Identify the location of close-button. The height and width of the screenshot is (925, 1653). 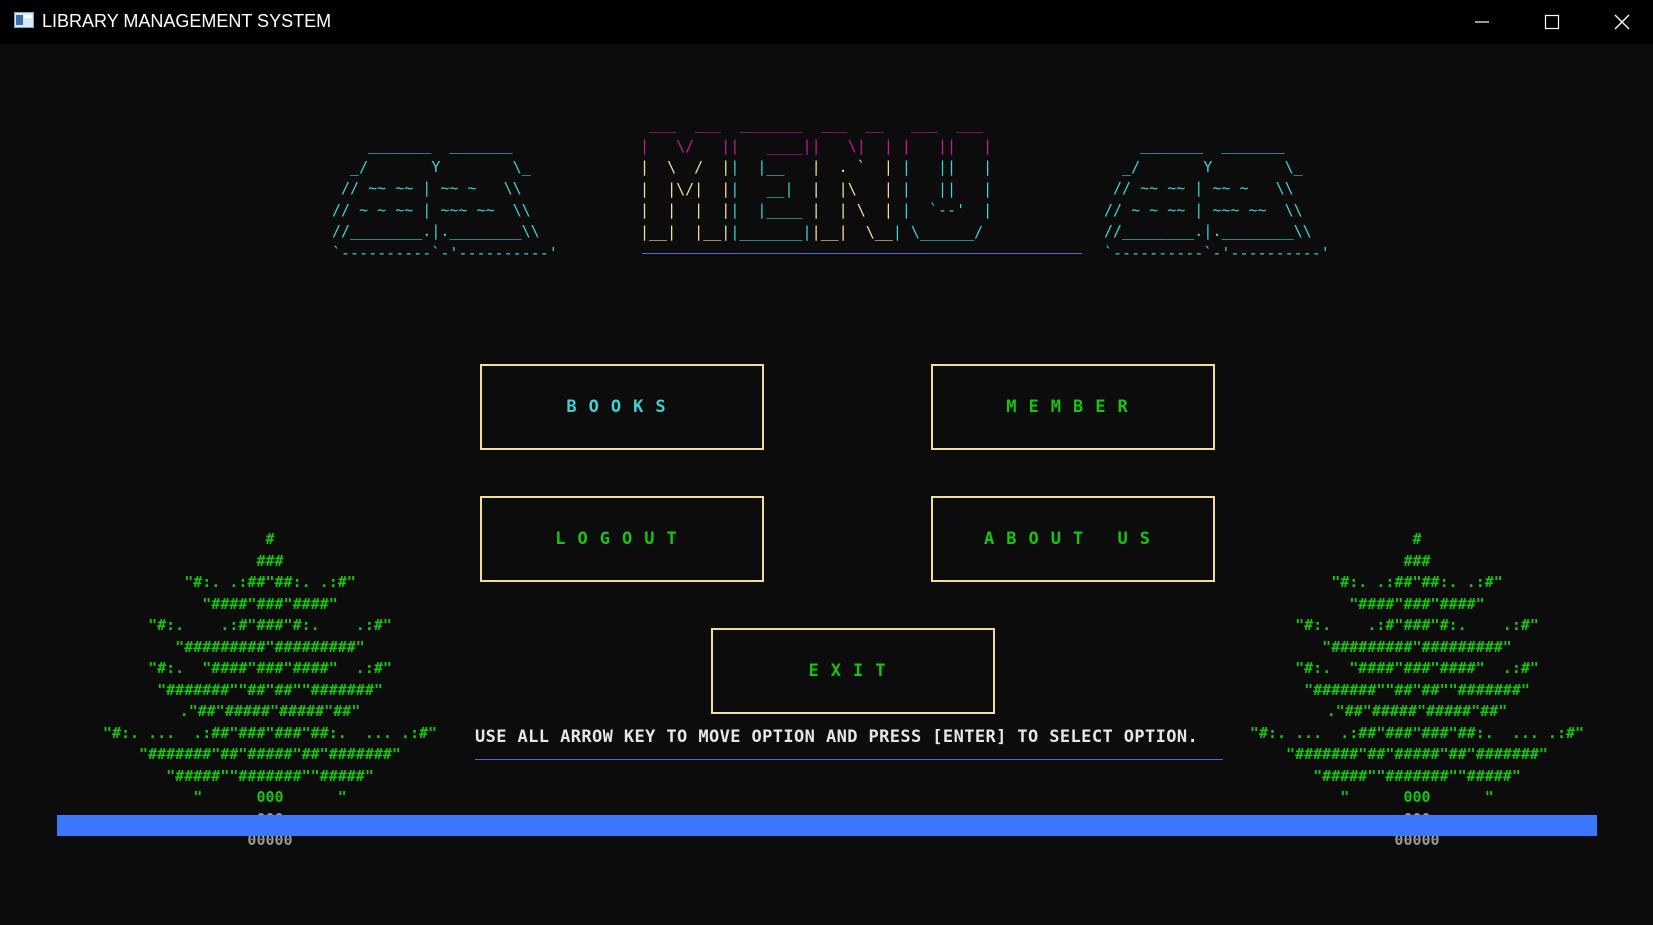
(1620, 22).